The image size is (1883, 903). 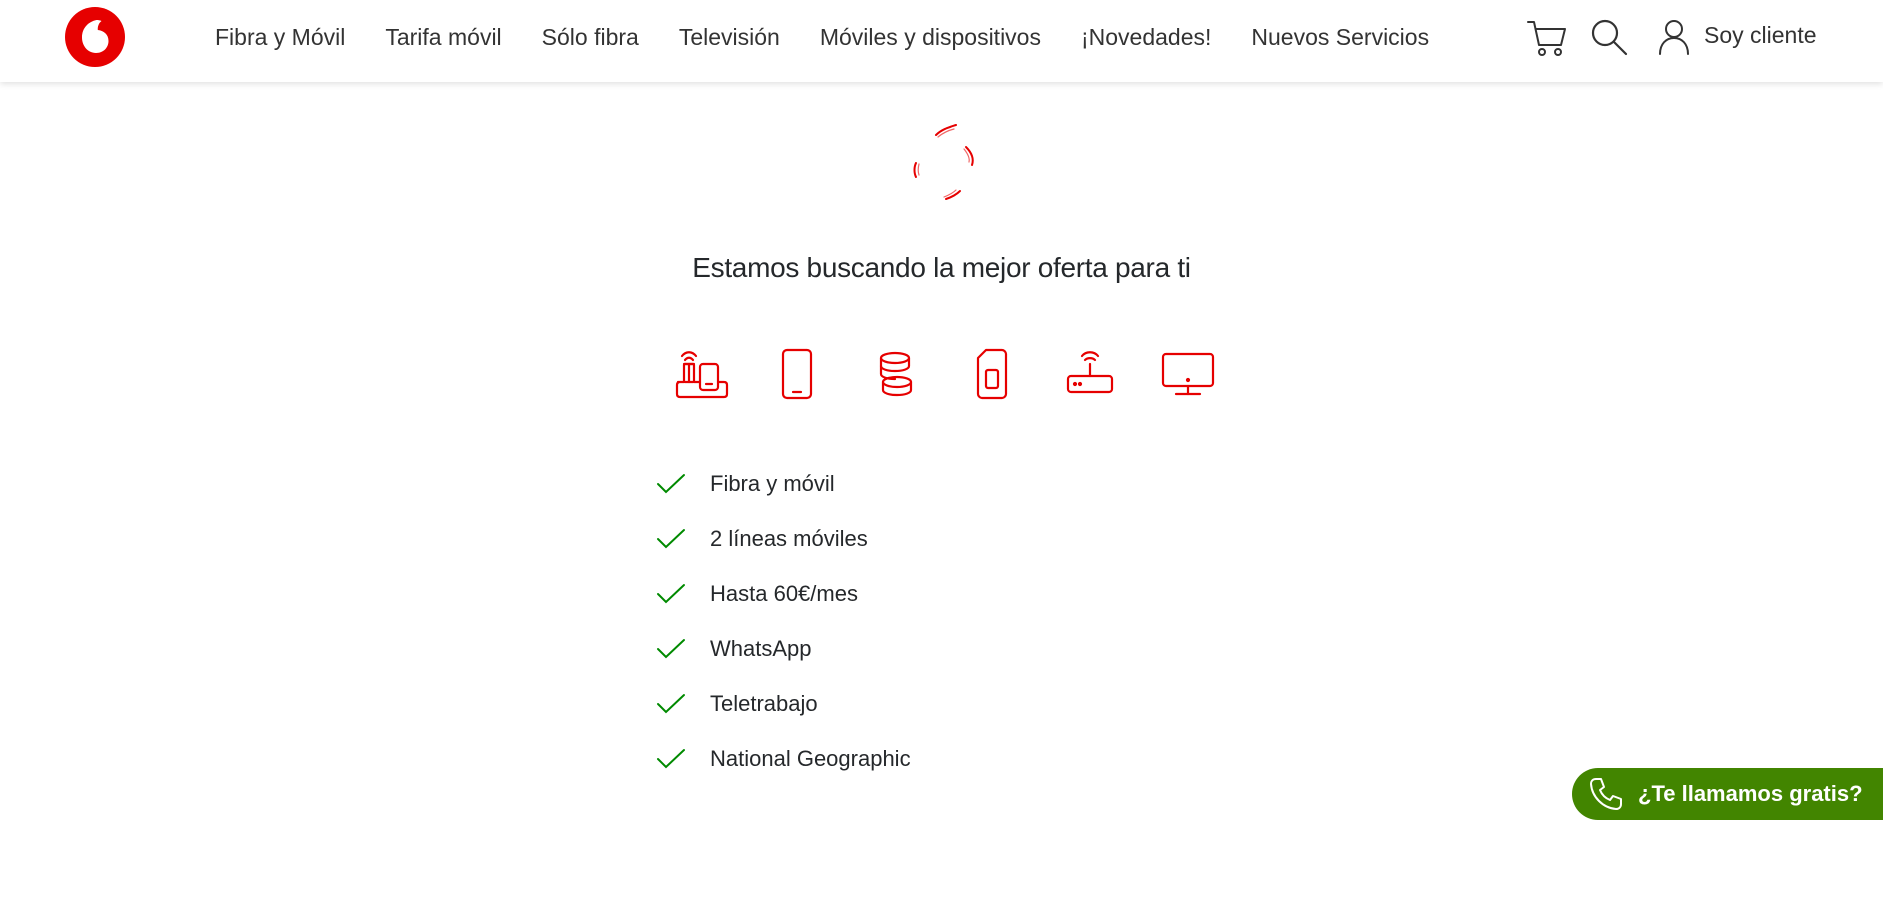 I want to click on tv-icon, so click(x=1188, y=374).